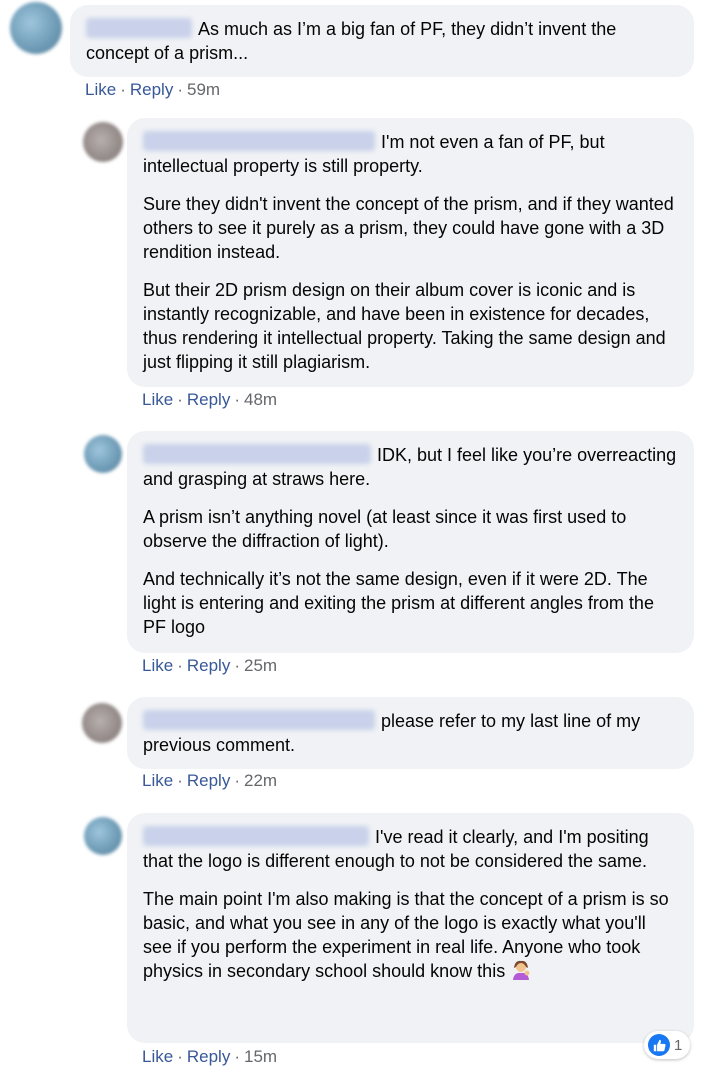 Image resolution: width=708 pixels, height=1074 pixels. Describe the element at coordinates (260, 780) in the screenshot. I see `comment-timestamp: 22m` at that location.